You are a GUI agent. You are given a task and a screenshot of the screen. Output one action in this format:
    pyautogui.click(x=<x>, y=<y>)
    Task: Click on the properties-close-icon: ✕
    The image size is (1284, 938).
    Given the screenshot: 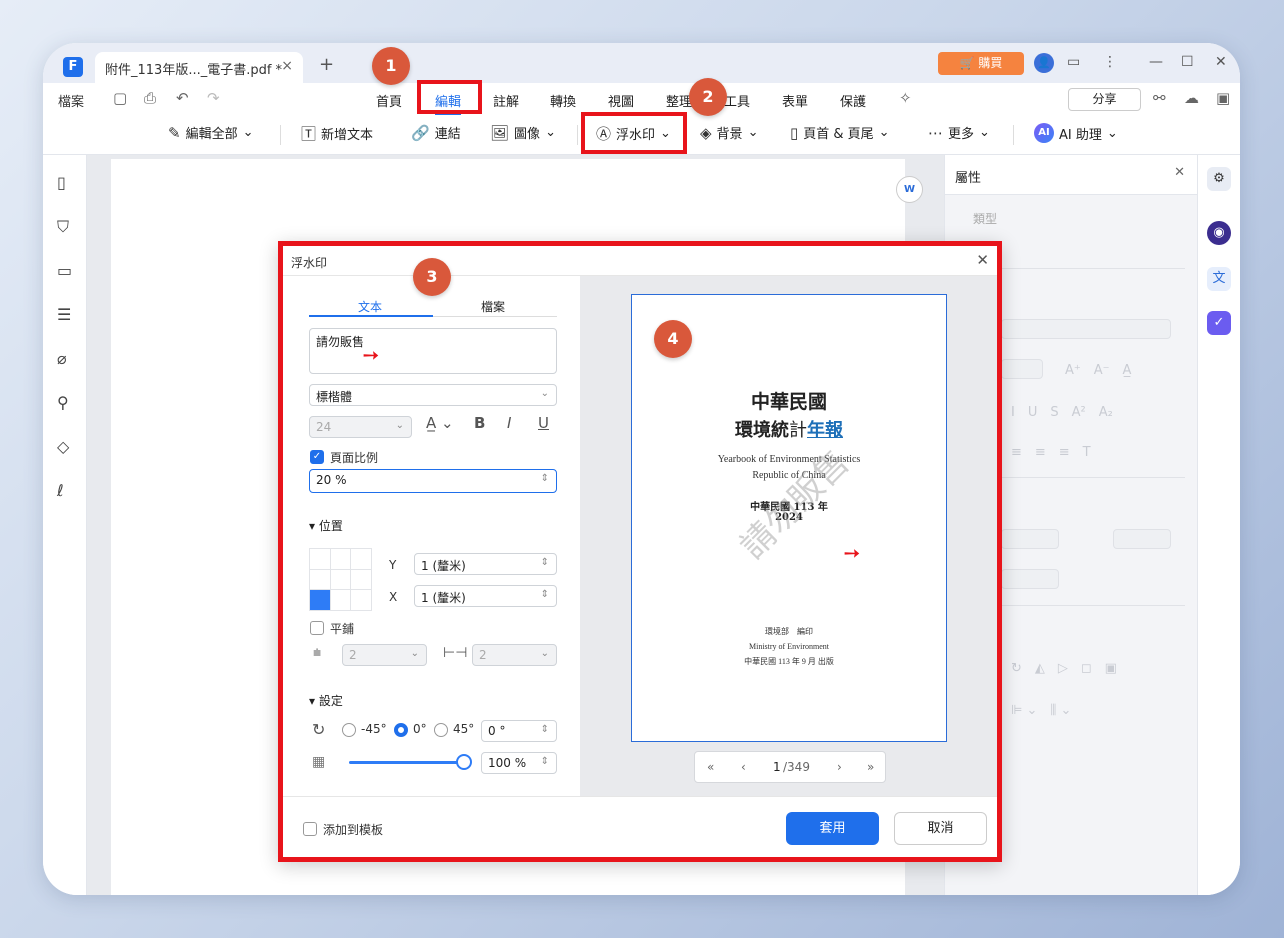 What is the action you would take?
    pyautogui.click(x=1179, y=172)
    